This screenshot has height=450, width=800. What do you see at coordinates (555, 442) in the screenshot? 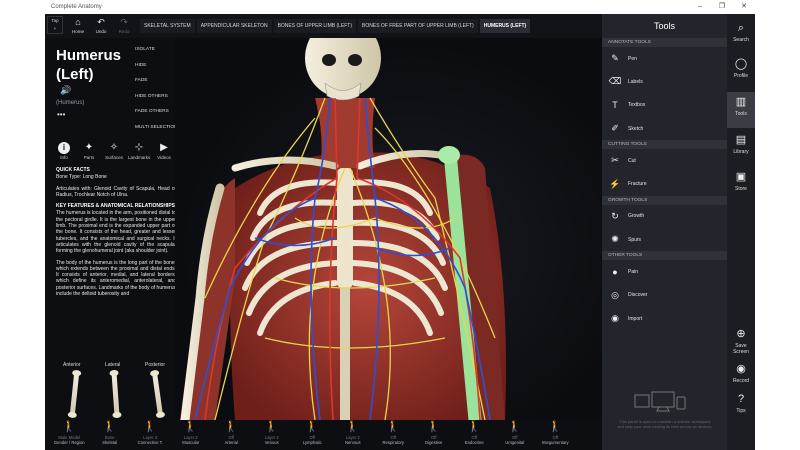
I see `layer-label: Integumentary` at bounding box center [555, 442].